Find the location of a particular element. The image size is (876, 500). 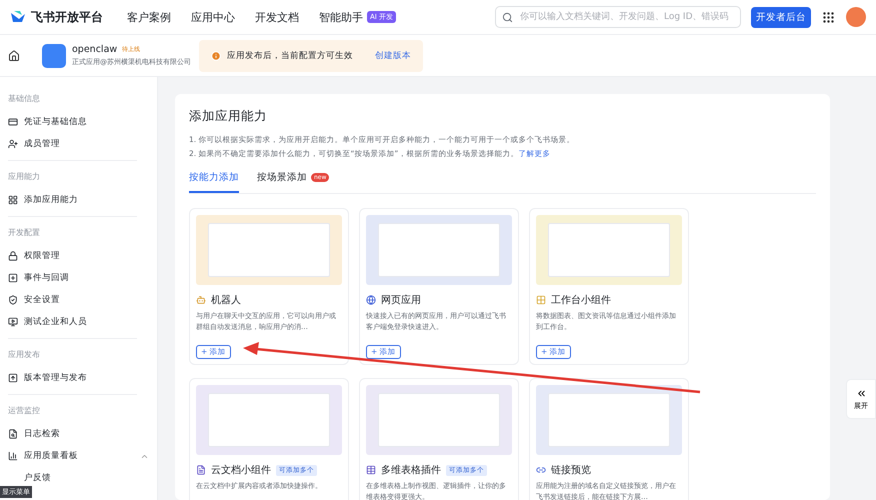

card-title: 云文档小组件 is located at coordinates (241, 470).